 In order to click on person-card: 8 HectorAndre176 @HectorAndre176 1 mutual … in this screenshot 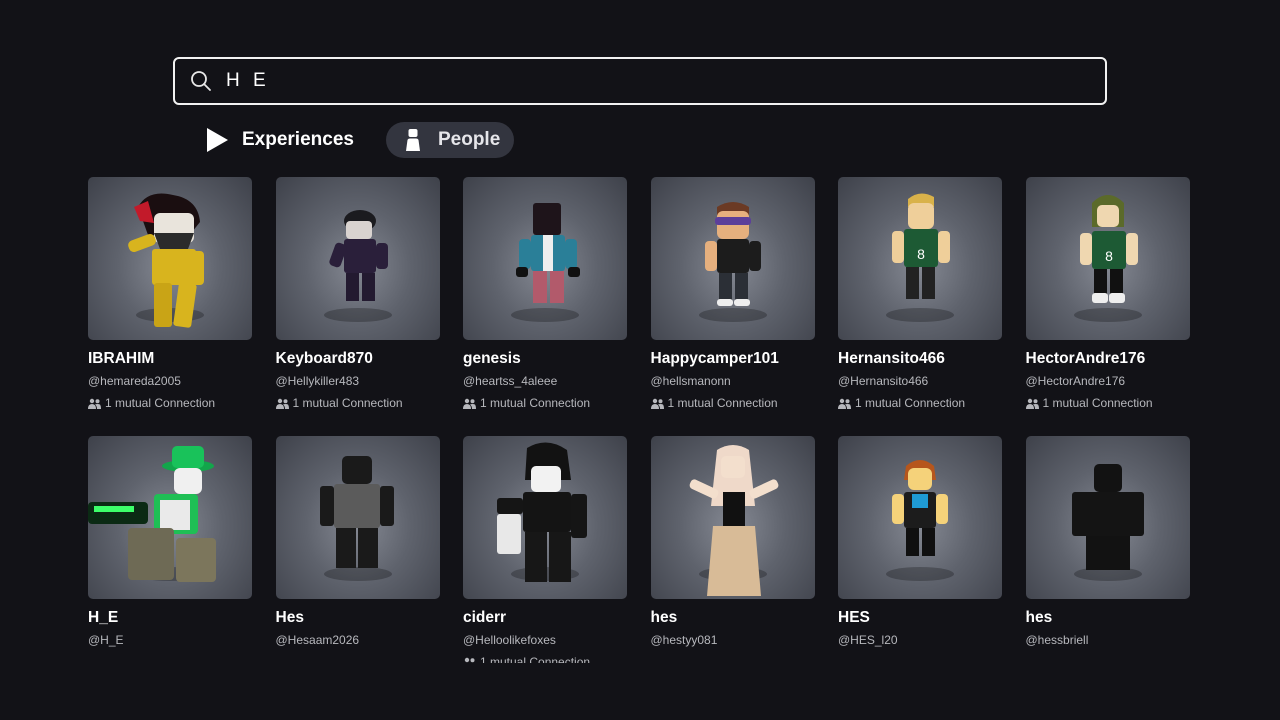, I will do `click(1107, 293)`.